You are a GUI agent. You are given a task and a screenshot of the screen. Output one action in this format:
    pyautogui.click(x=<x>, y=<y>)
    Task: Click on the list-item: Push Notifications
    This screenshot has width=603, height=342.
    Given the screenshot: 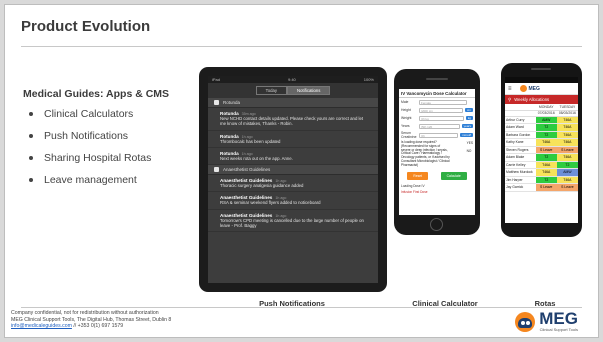 What is the action you would take?
    pyautogui.click(x=90, y=136)
    